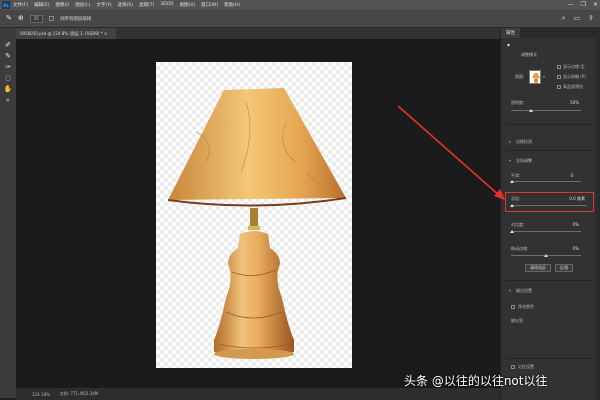 This screenshot has width=600, height=400. I want to click on smooth-value: 0, so click(565, 175).